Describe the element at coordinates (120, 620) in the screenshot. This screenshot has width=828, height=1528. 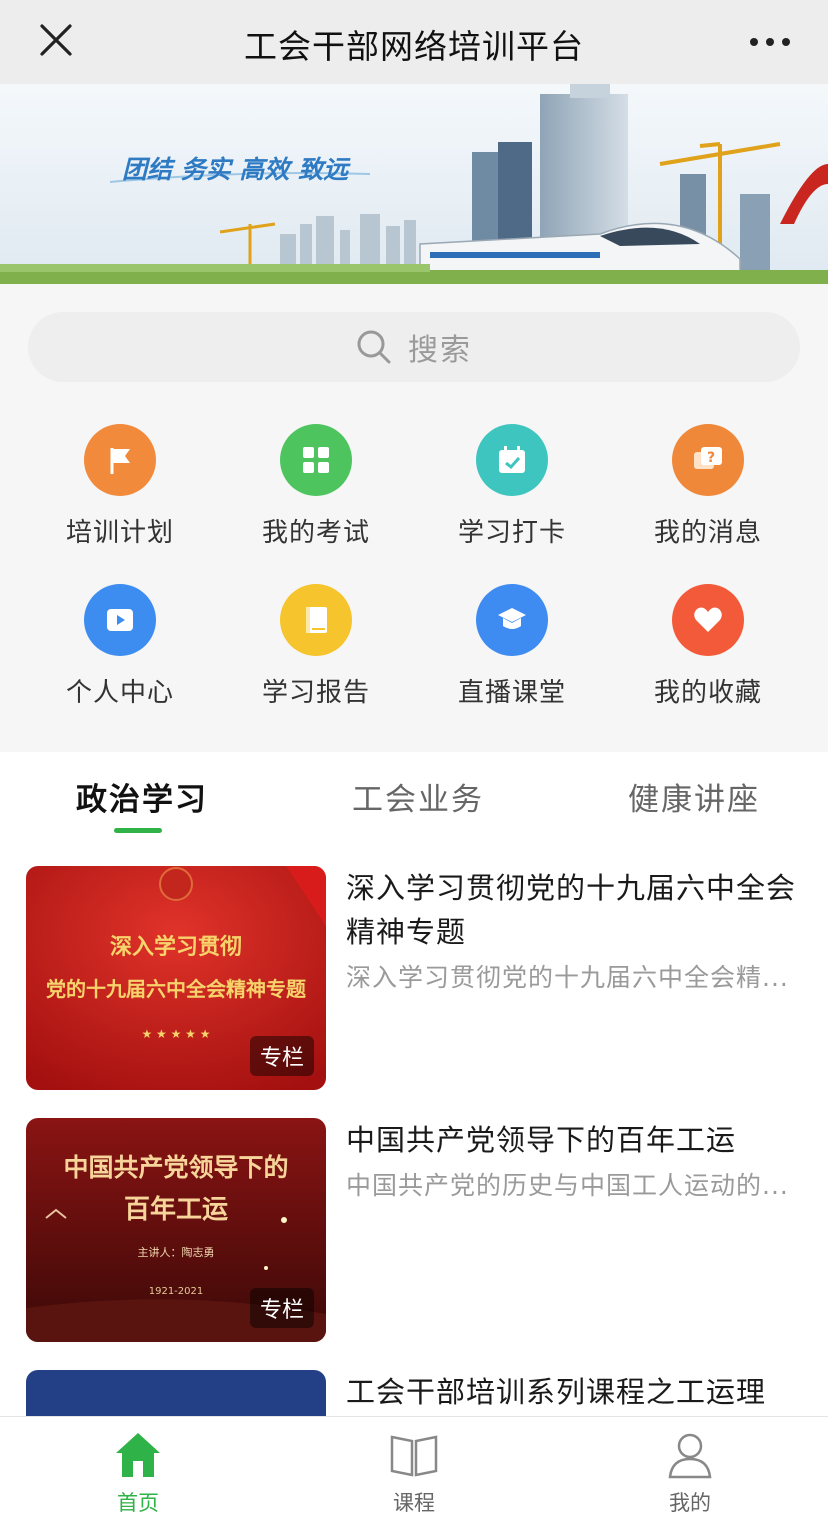
I see `play-video-icon` at that location.